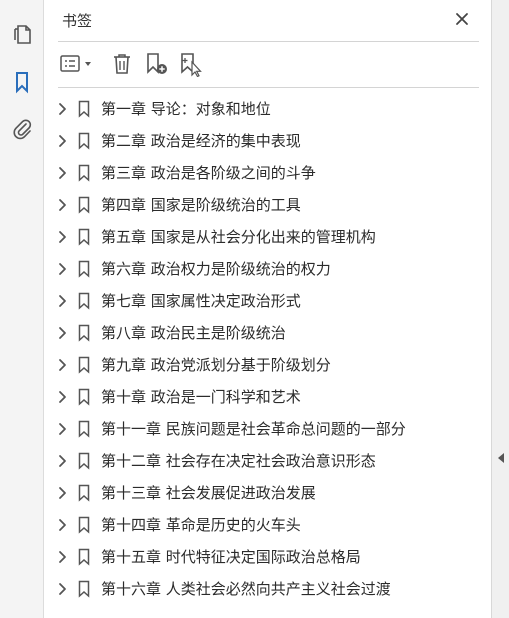 This screenshot has width=509, height=618. What do you see at coordinates (77, 21) in the screenshot?
I see `panel-title: 书签` at bounding box center [77, 21].